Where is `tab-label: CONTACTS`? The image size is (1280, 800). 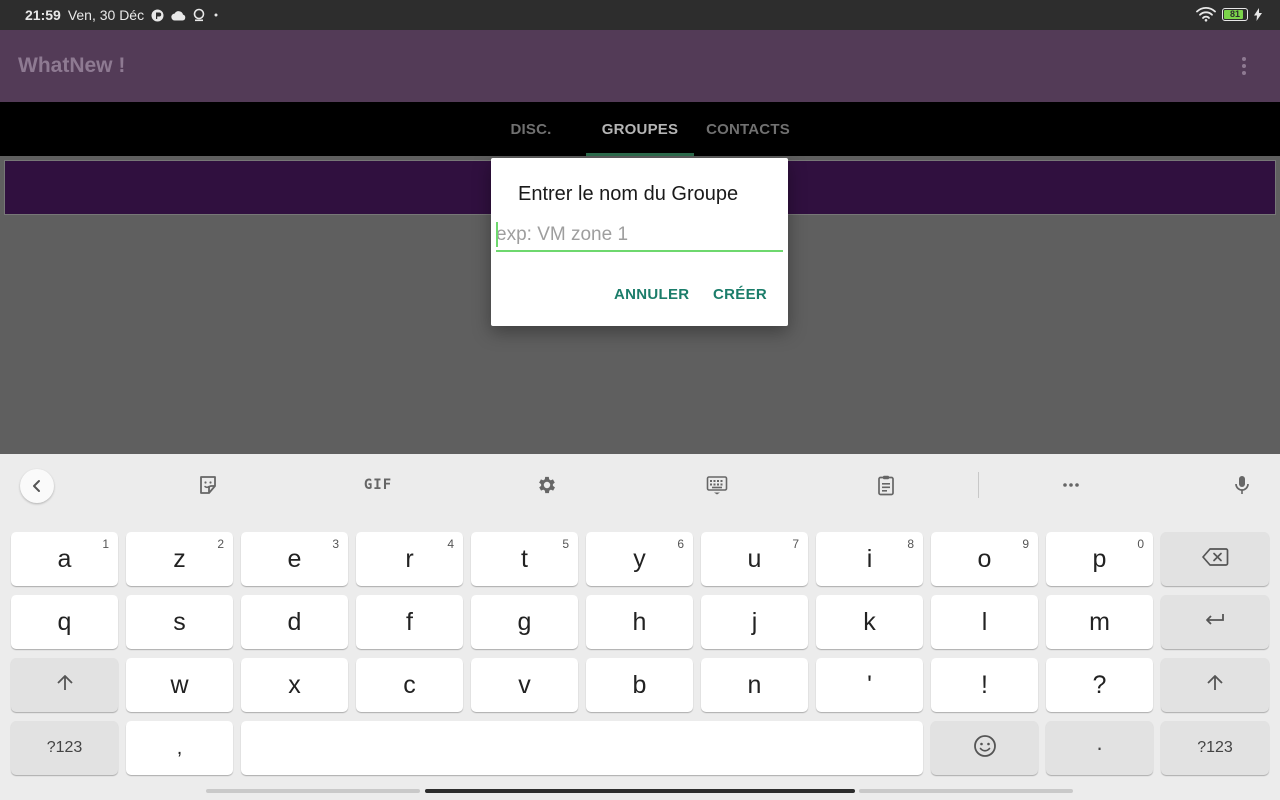 tab-label: CONTACTS is located at coordinates (748, 129).